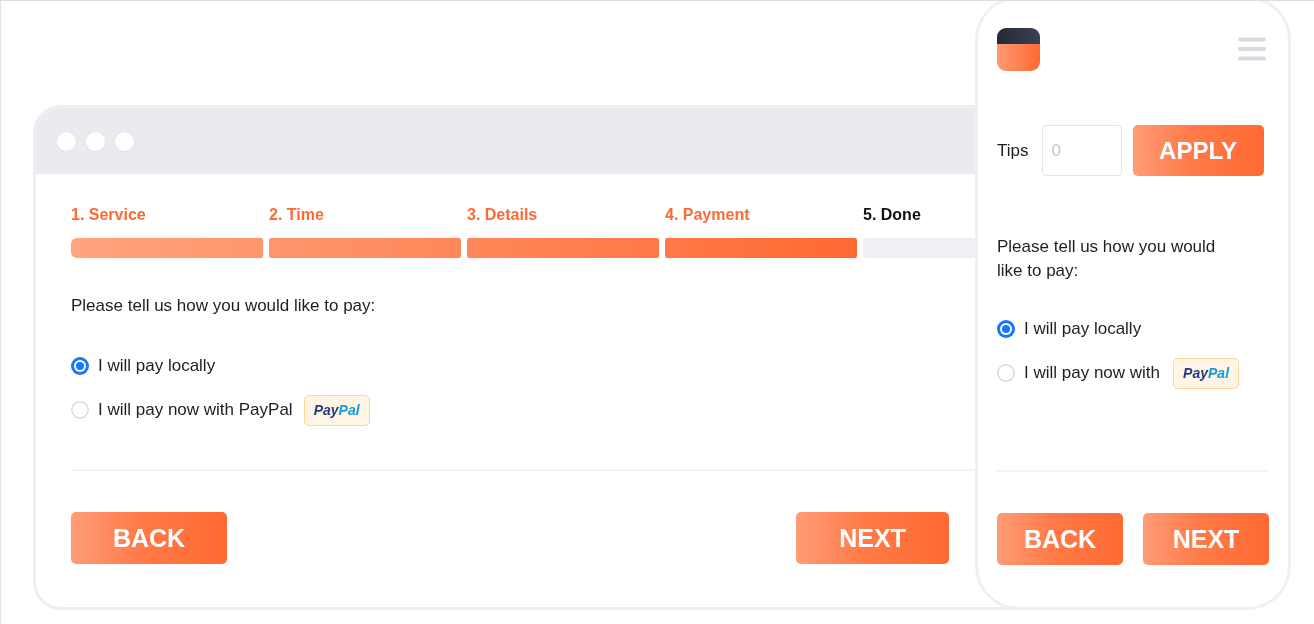 The image size is (1314, 624). What do you see at coordinates (1018, 49) in the screenshot?
I see `app-logo-icon` at bounding box center [1018, 49].